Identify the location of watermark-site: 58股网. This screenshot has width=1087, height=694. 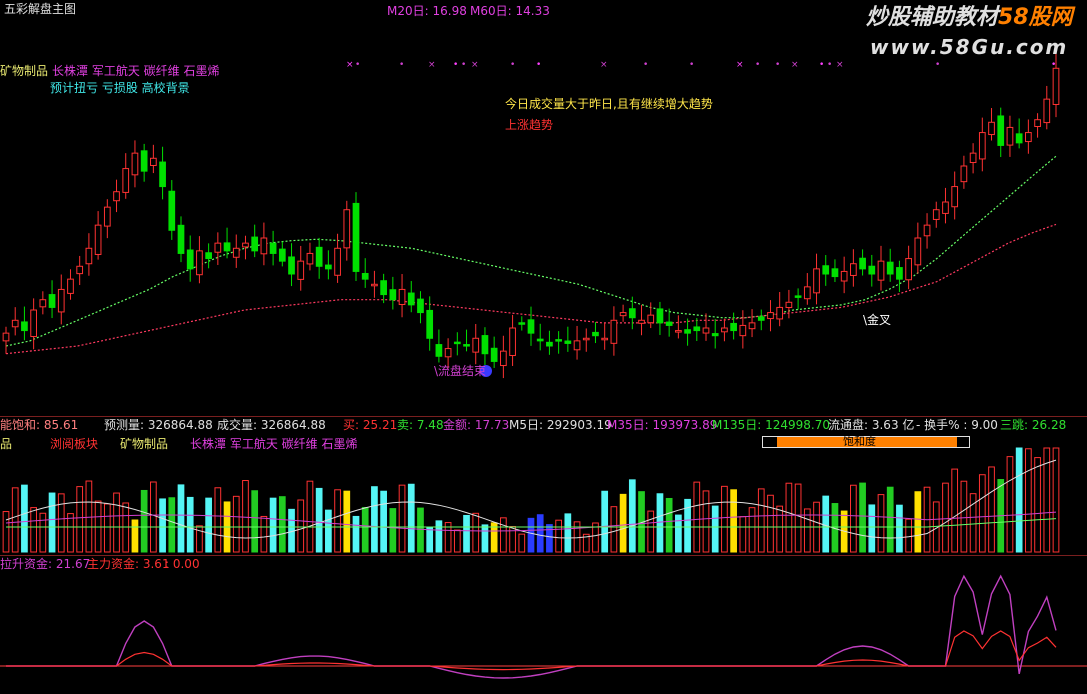
(1035, 17).